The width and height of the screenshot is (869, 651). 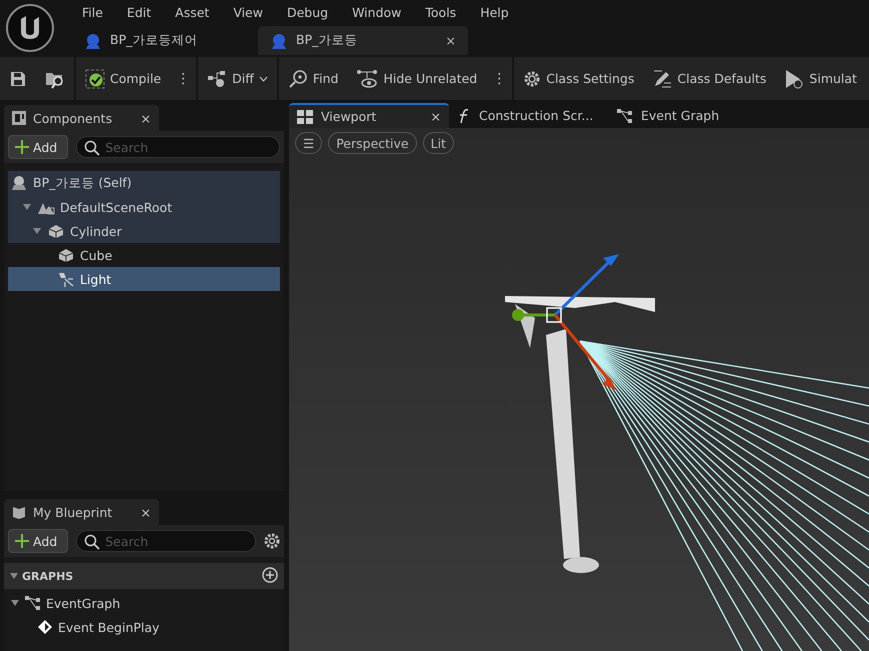 I want to click on item-label: Cube, so click(x=96, y=255).